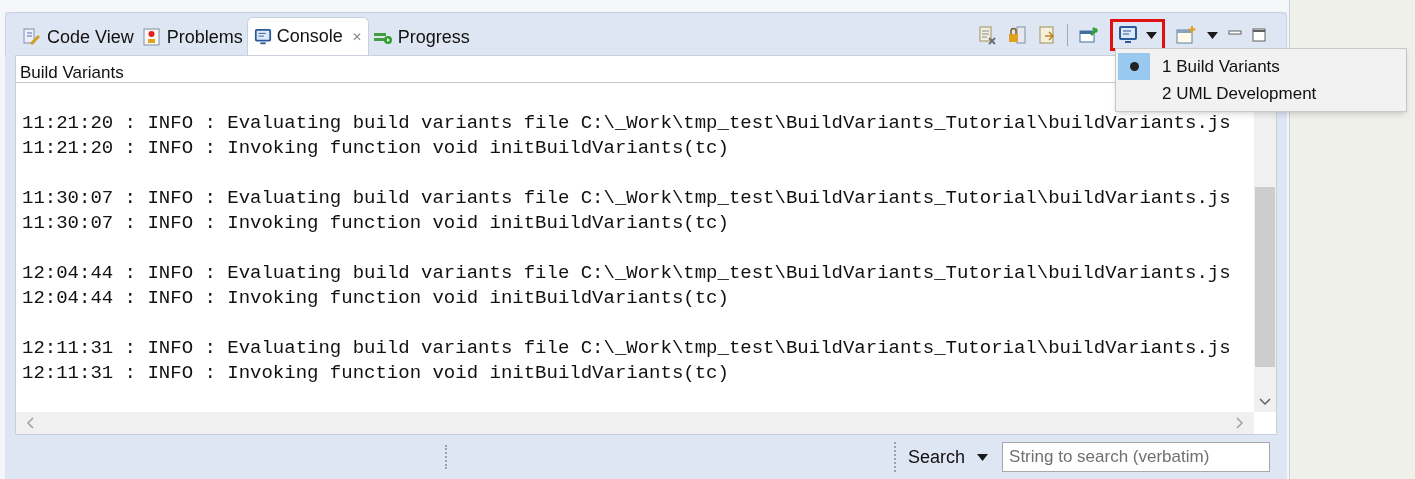 Image resolution: width=1415 pixels, height=479 pixels. Describe the element at coordinates (307, 36) in the screenshot. I see `tab: Console ✕` at that location.